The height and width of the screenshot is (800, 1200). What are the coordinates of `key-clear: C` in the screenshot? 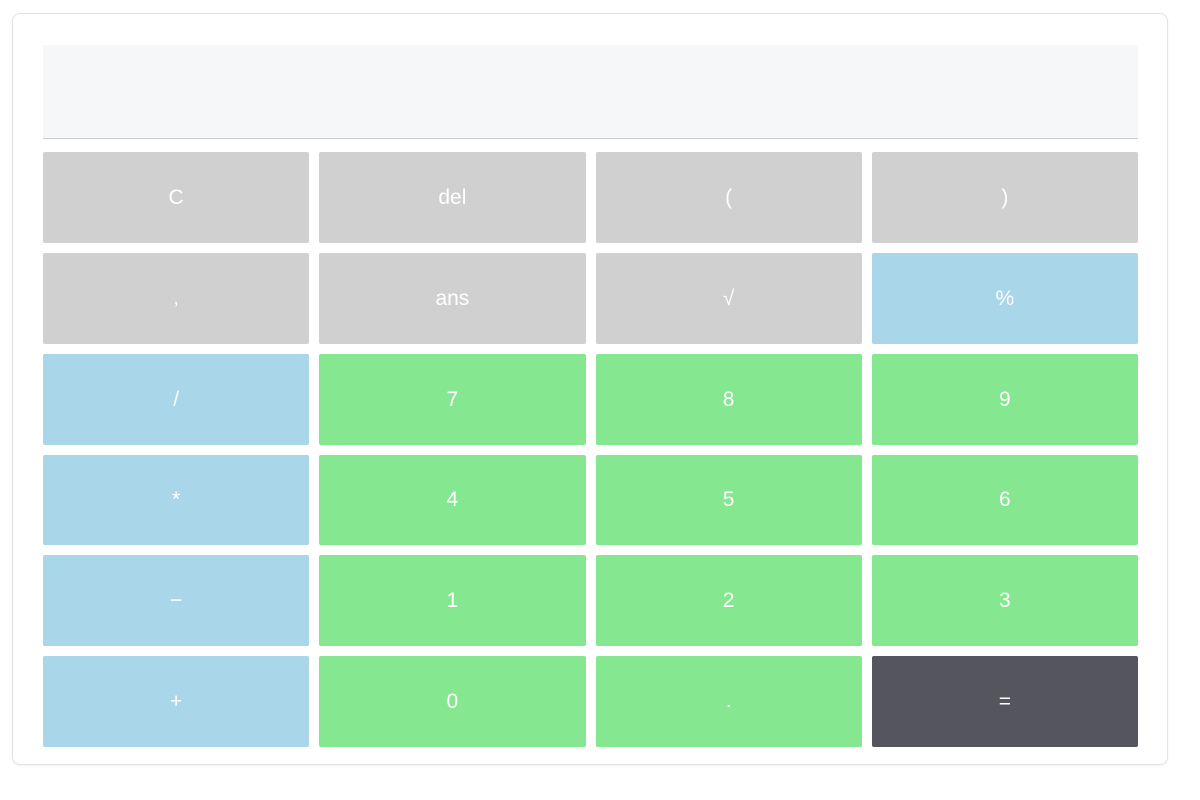 It's located at (176, 197).